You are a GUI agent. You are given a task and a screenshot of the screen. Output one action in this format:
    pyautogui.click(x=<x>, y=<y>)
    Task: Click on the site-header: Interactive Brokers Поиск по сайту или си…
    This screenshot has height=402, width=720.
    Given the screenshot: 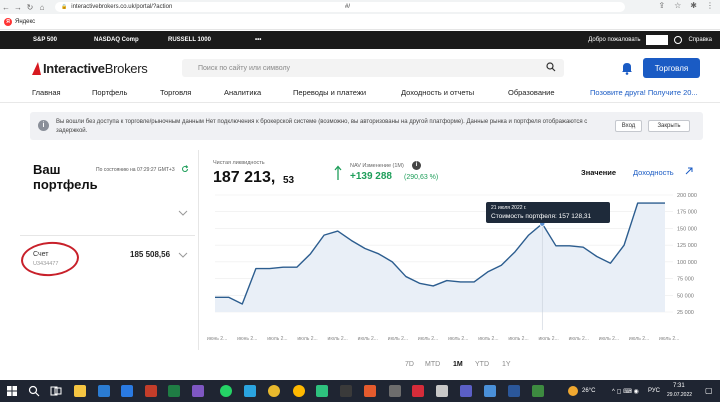 What is the action you would take?
    pyautogui.click(x=360, y=67)
    